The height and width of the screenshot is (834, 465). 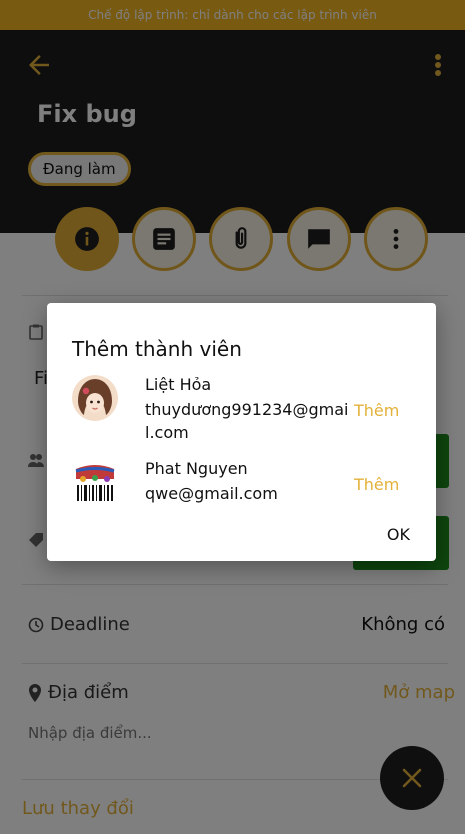 What do you see at coordinates (178, 384) in the screenshot?
I see `member-name: Liệt Hỏa` at bounding box center [178, 384].